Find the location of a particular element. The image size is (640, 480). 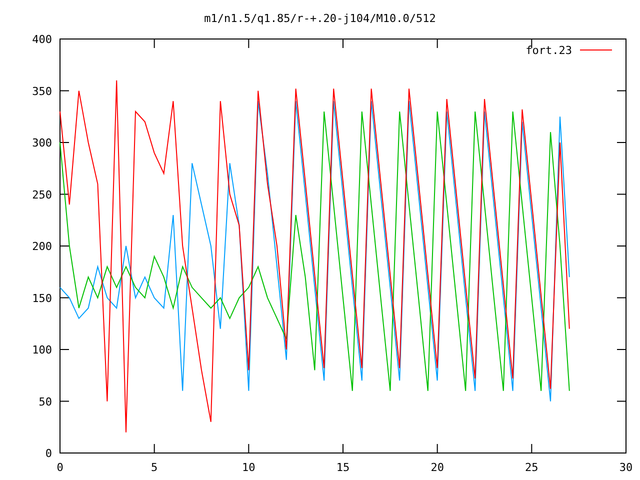

y-tick-label: 0 is located at coordinates (48, 453).